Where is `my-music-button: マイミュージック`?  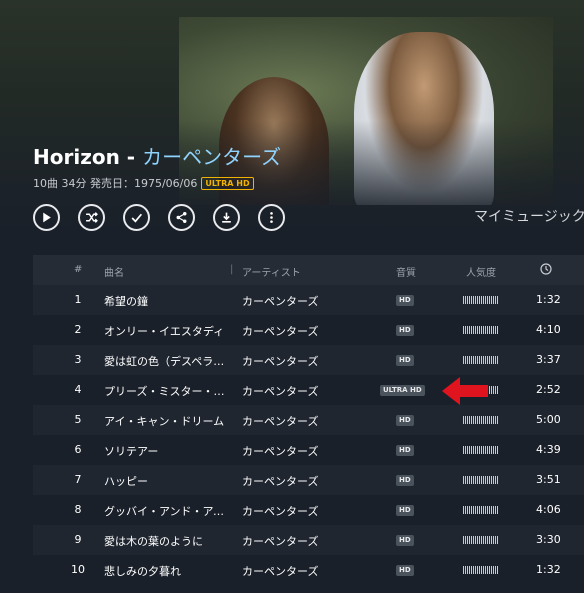 my-music-button: マイミュージック is located at coordinates (529, 216).